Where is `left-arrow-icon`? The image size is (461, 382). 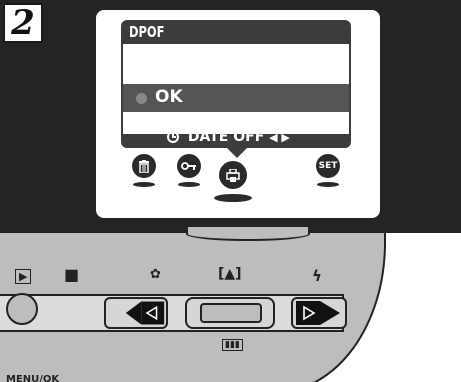
left-arrow-icon is located at coordinates (145, 313).